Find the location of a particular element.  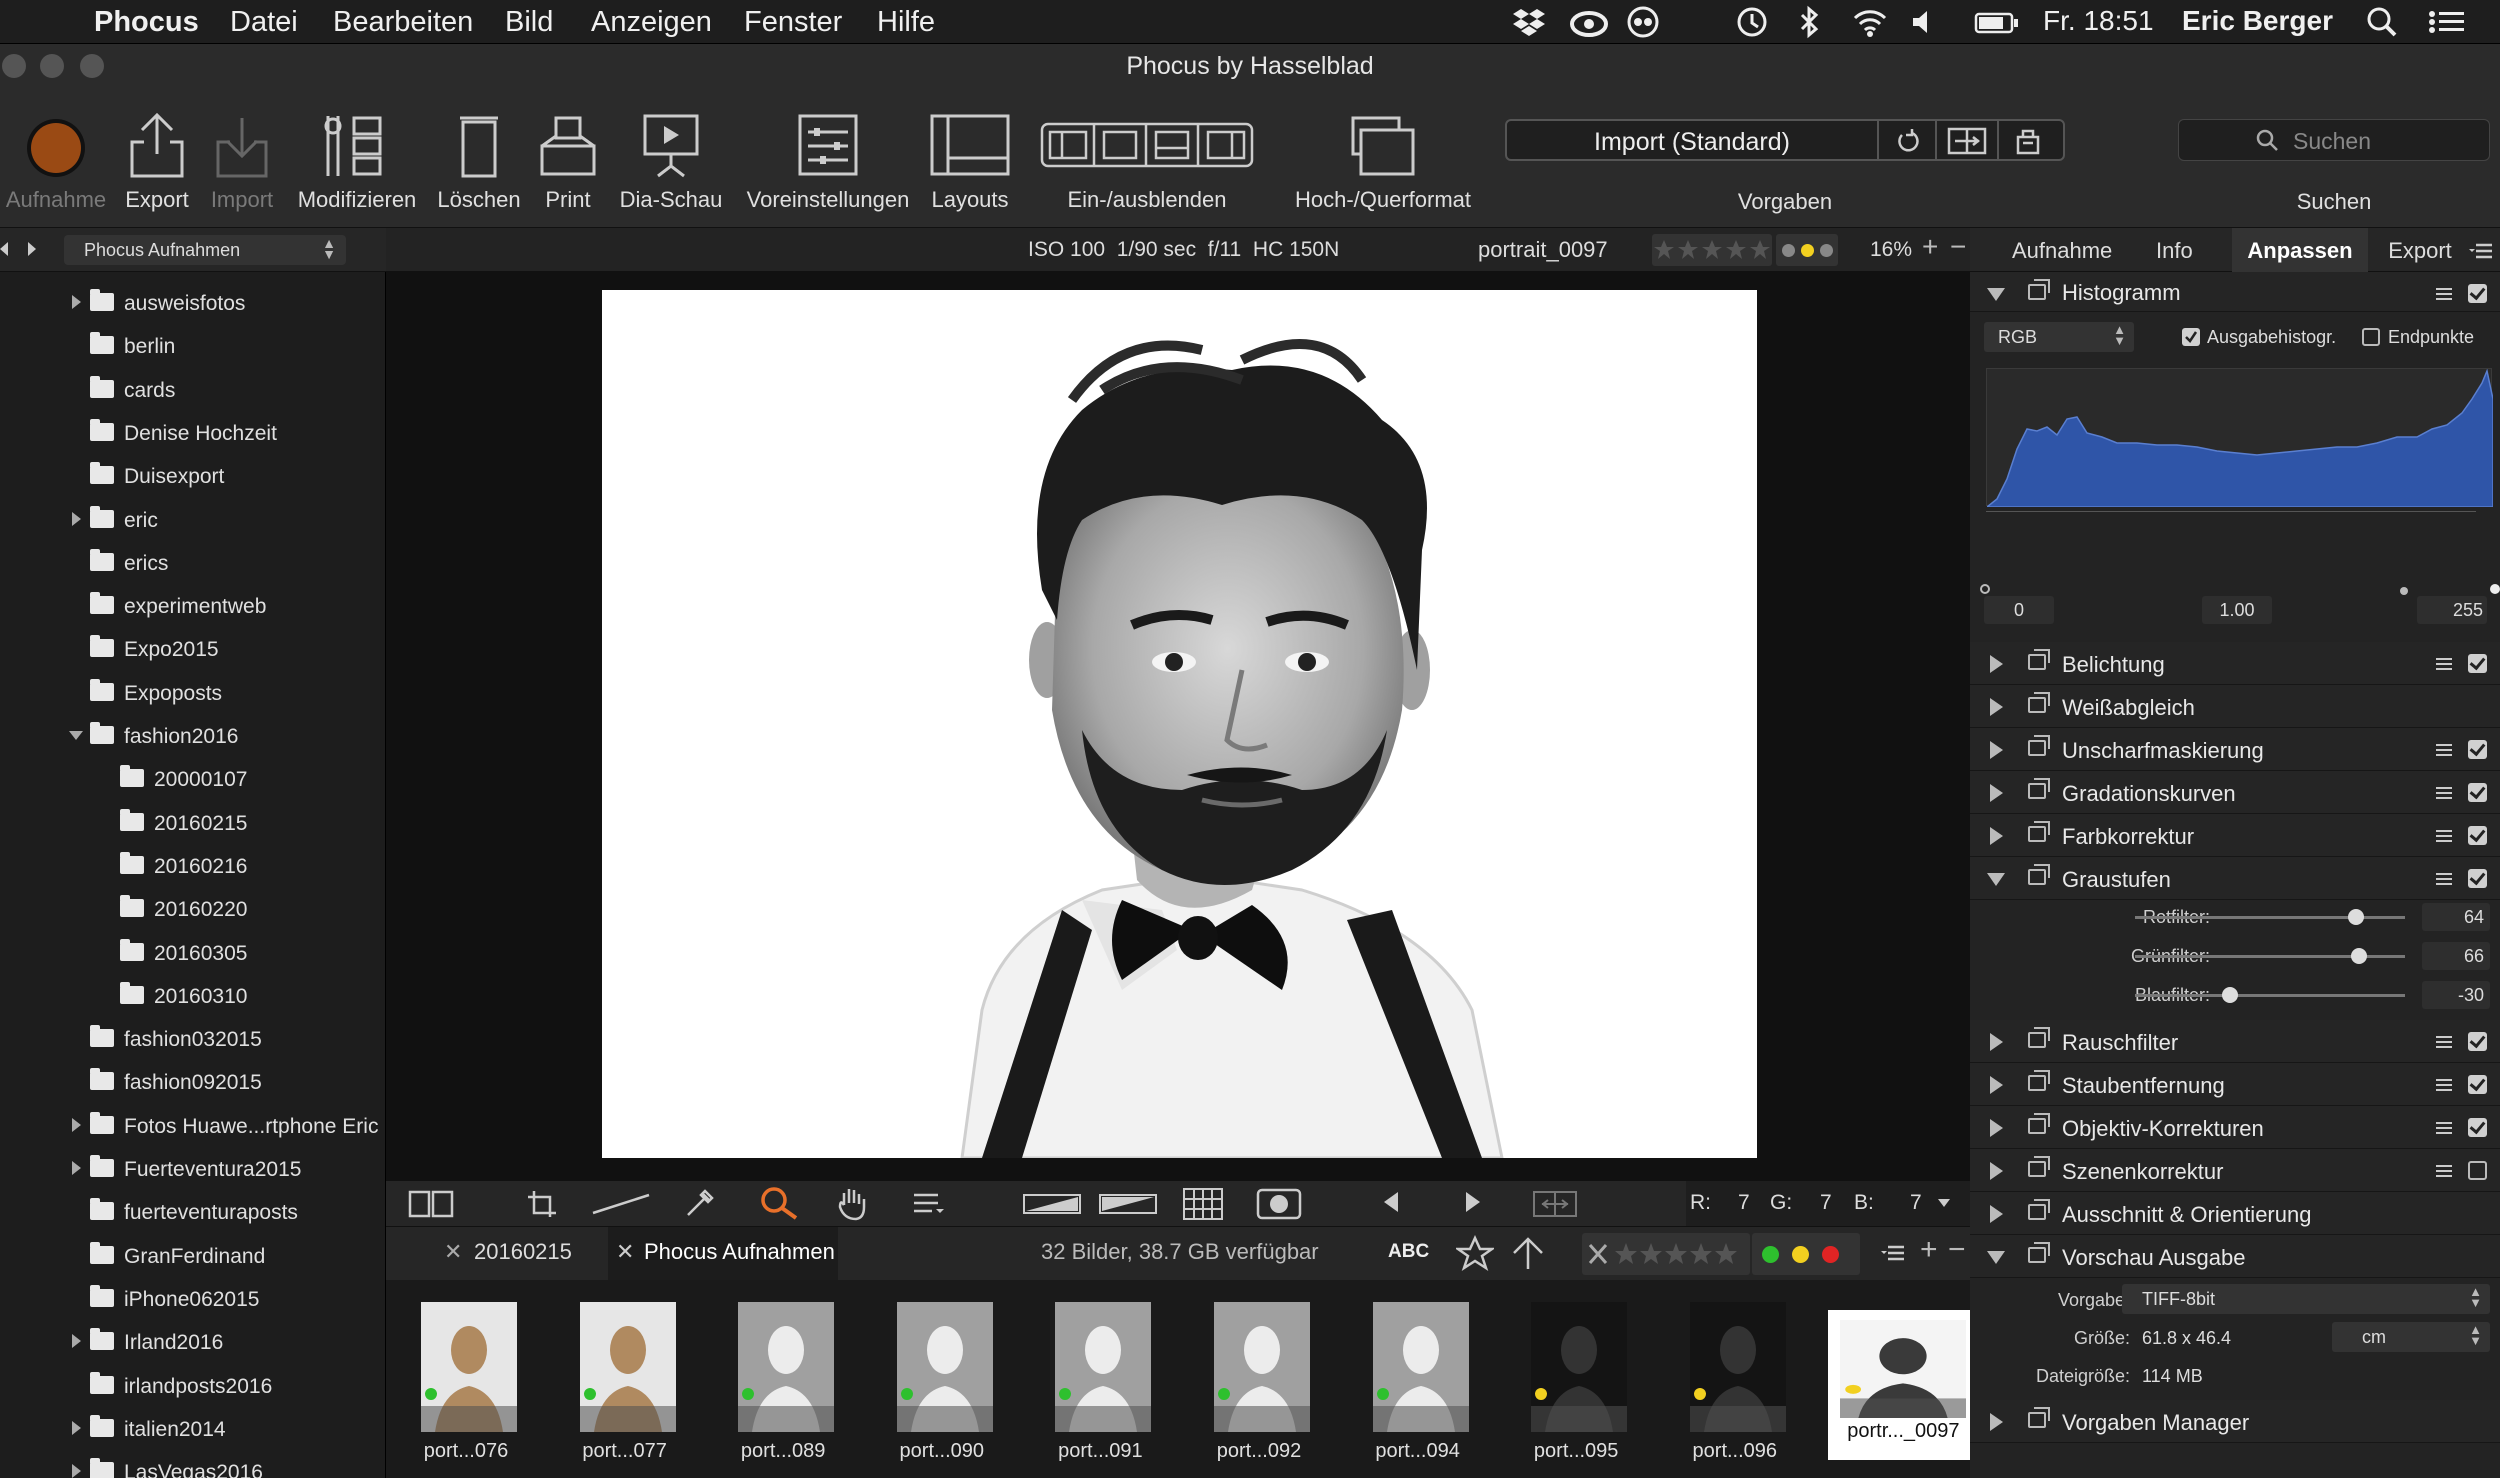

diaschau-button: Dia-Schau is located at coordinates (671, 160).